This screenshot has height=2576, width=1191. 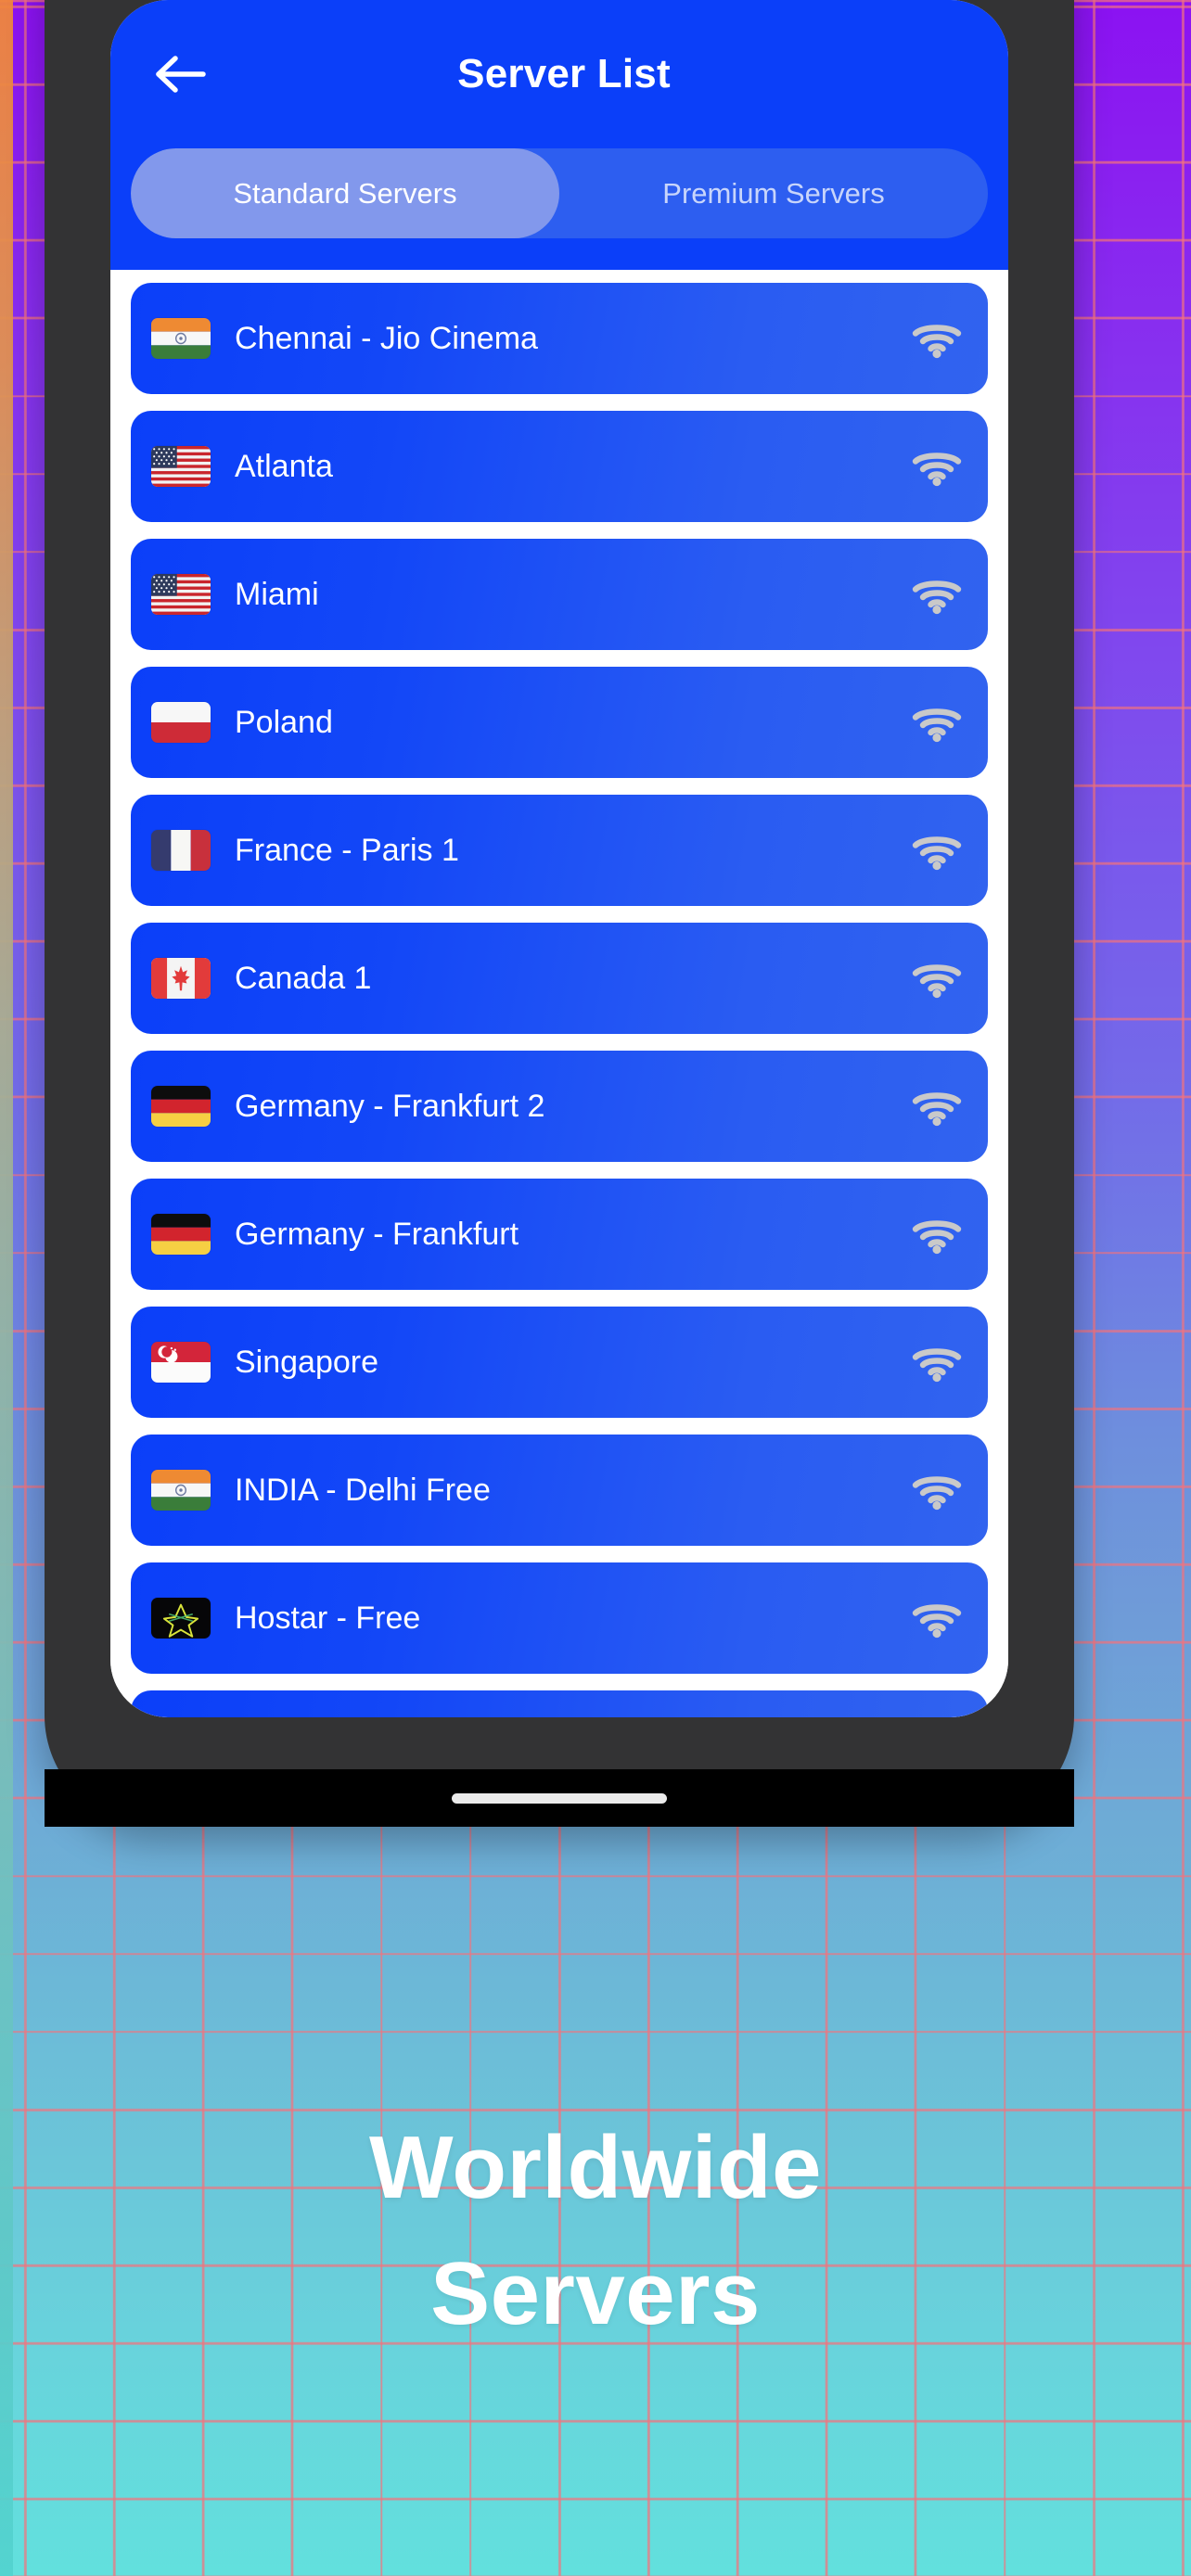 I want to click on header-top-bar: Server List, so click(x=559, y=74).